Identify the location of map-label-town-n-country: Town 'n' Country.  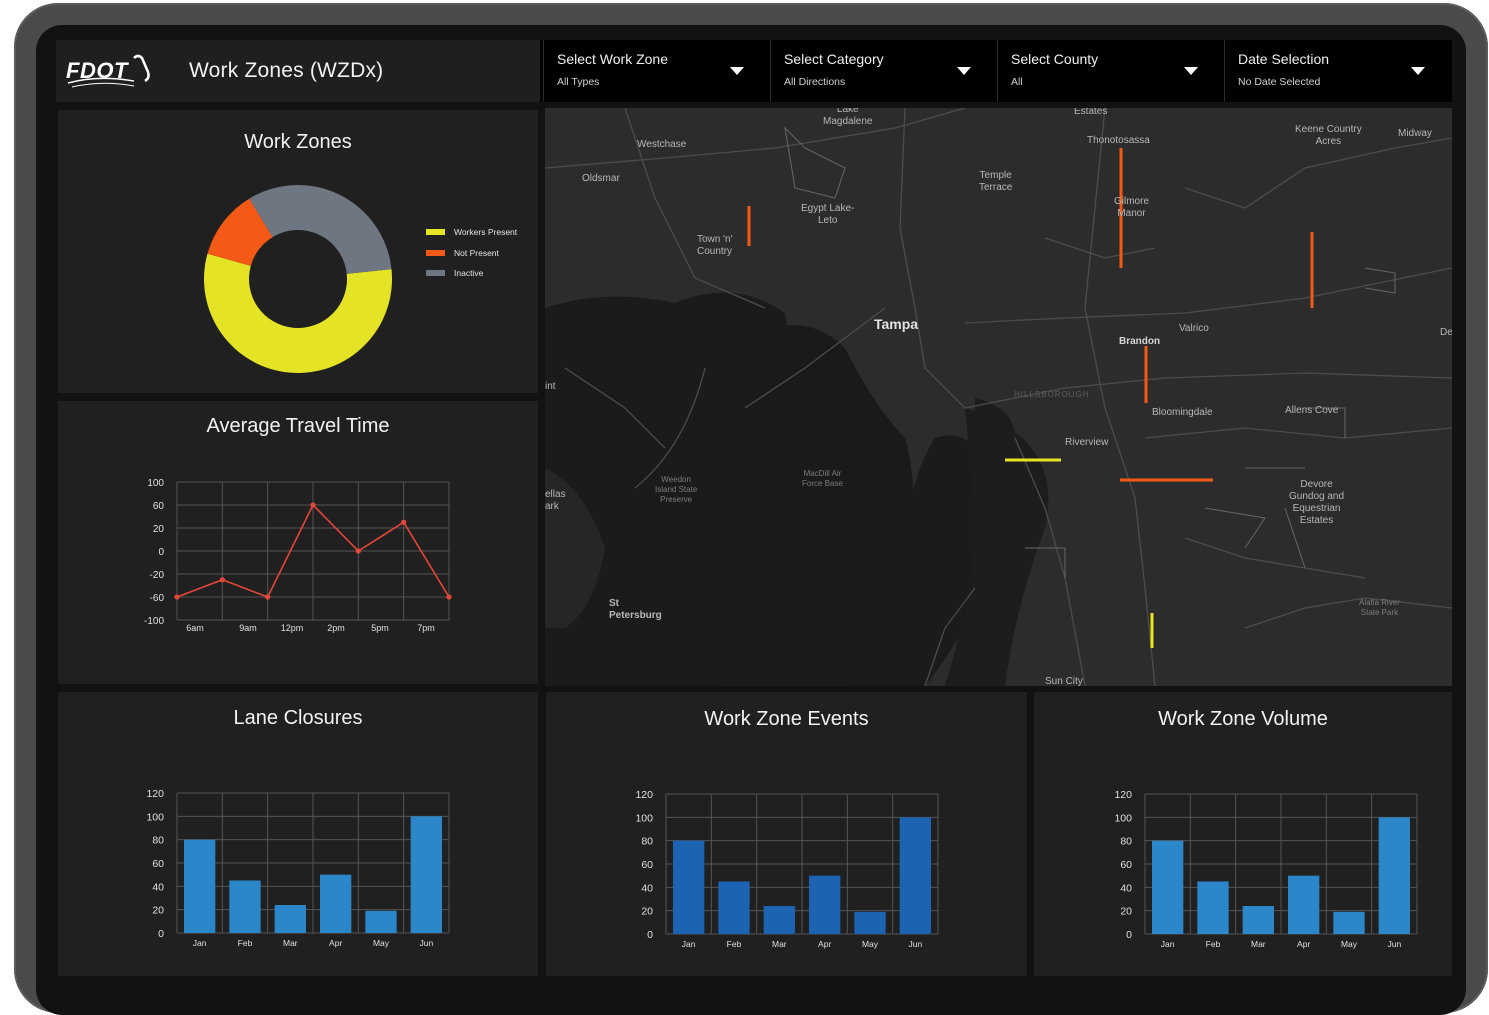
(715, 245).